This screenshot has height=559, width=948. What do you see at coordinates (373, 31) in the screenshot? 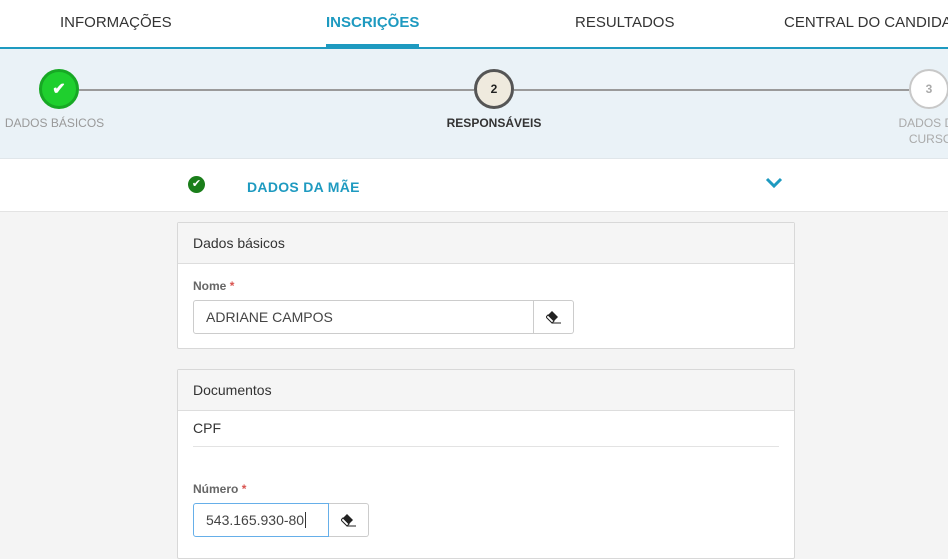
I see `tab-inscricoes: INSCRIÇÕES` at bounding box center [373, 31].